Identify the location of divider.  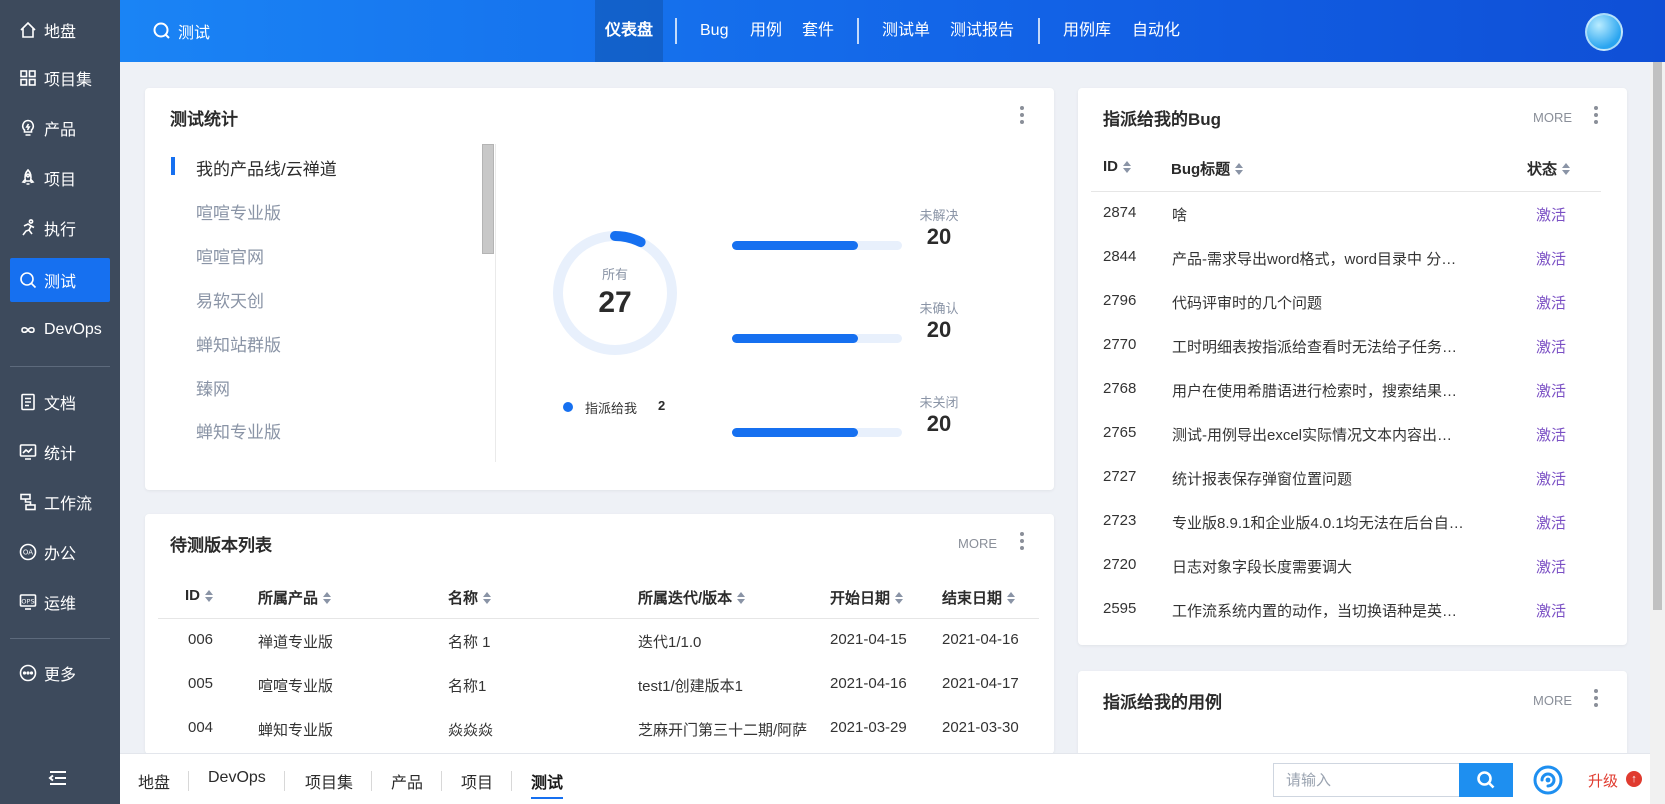
(495, 303).